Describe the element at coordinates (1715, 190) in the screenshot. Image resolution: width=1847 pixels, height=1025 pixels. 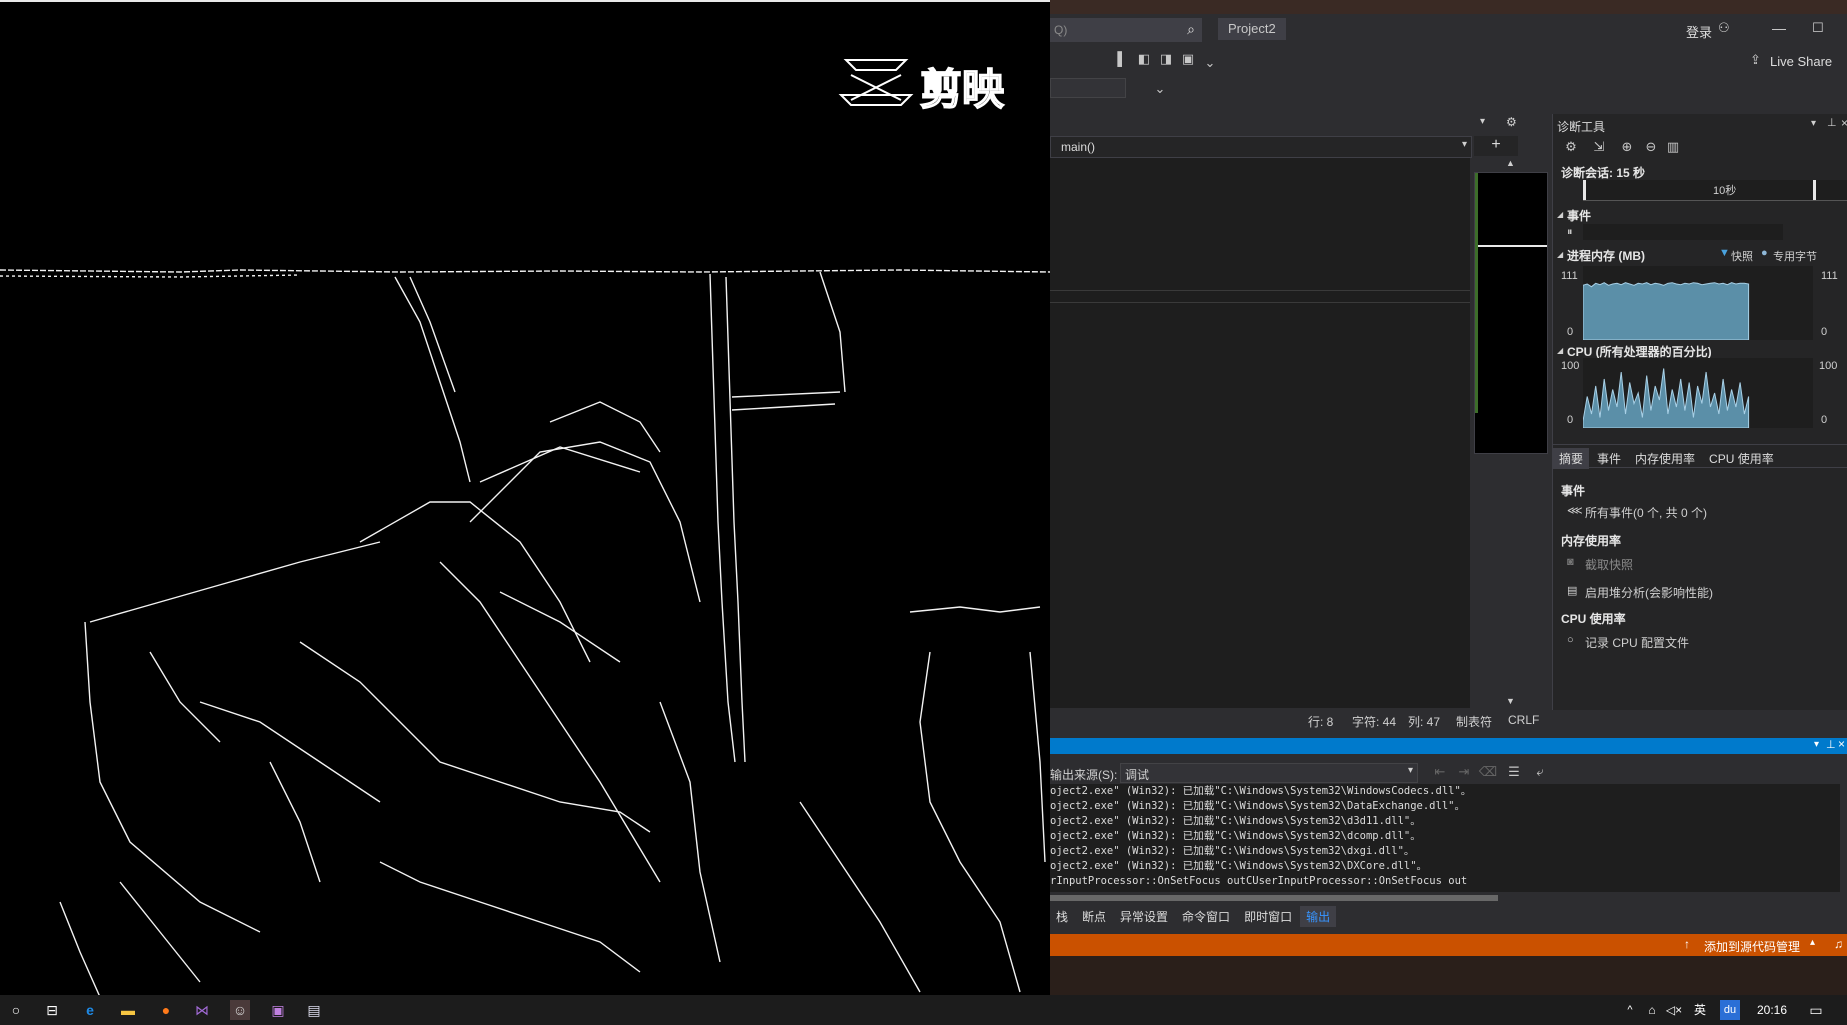
I see `timeline-ruler: 10秒` at that location.